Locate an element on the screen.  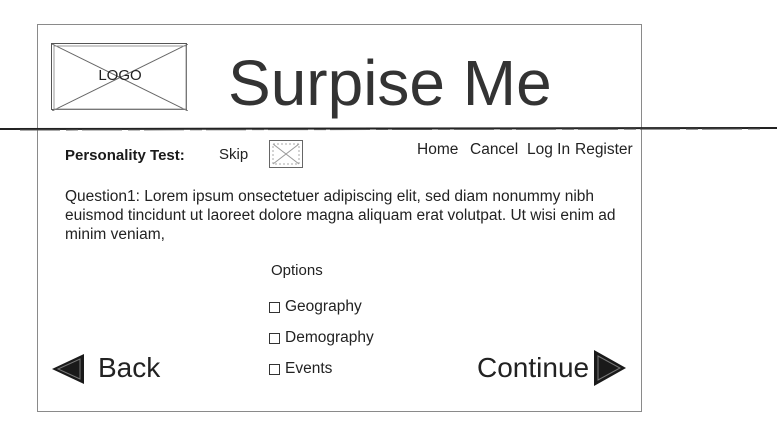
option-geography: Geography is located at coordinates (315, 307).